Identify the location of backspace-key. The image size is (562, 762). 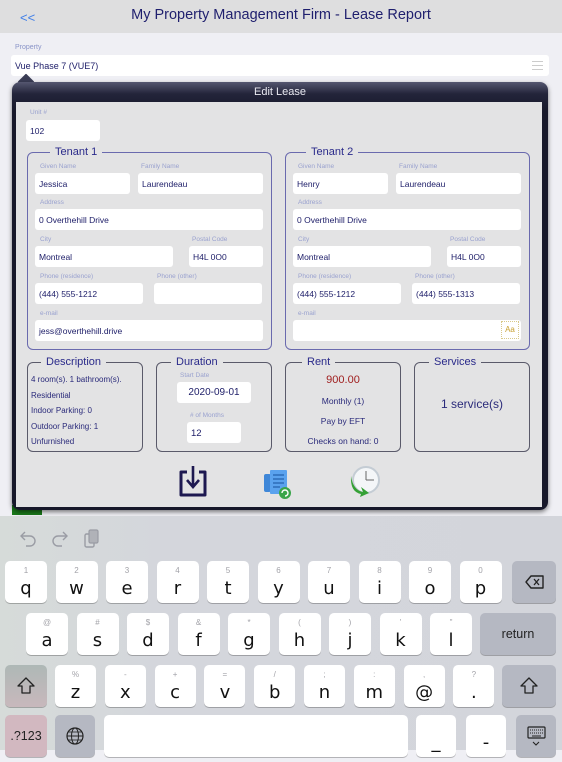
(534, 582).